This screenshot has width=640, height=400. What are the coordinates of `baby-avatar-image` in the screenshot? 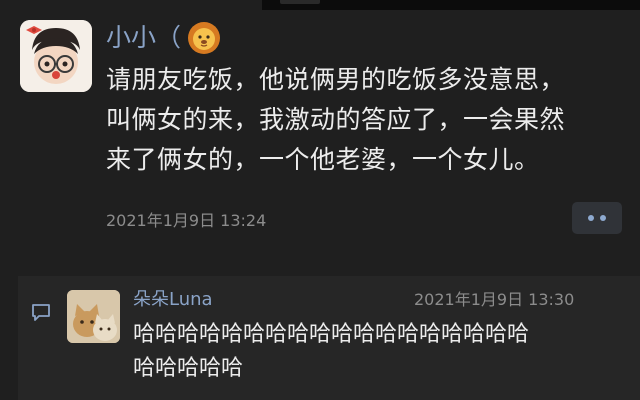 It's located at (56, 56).